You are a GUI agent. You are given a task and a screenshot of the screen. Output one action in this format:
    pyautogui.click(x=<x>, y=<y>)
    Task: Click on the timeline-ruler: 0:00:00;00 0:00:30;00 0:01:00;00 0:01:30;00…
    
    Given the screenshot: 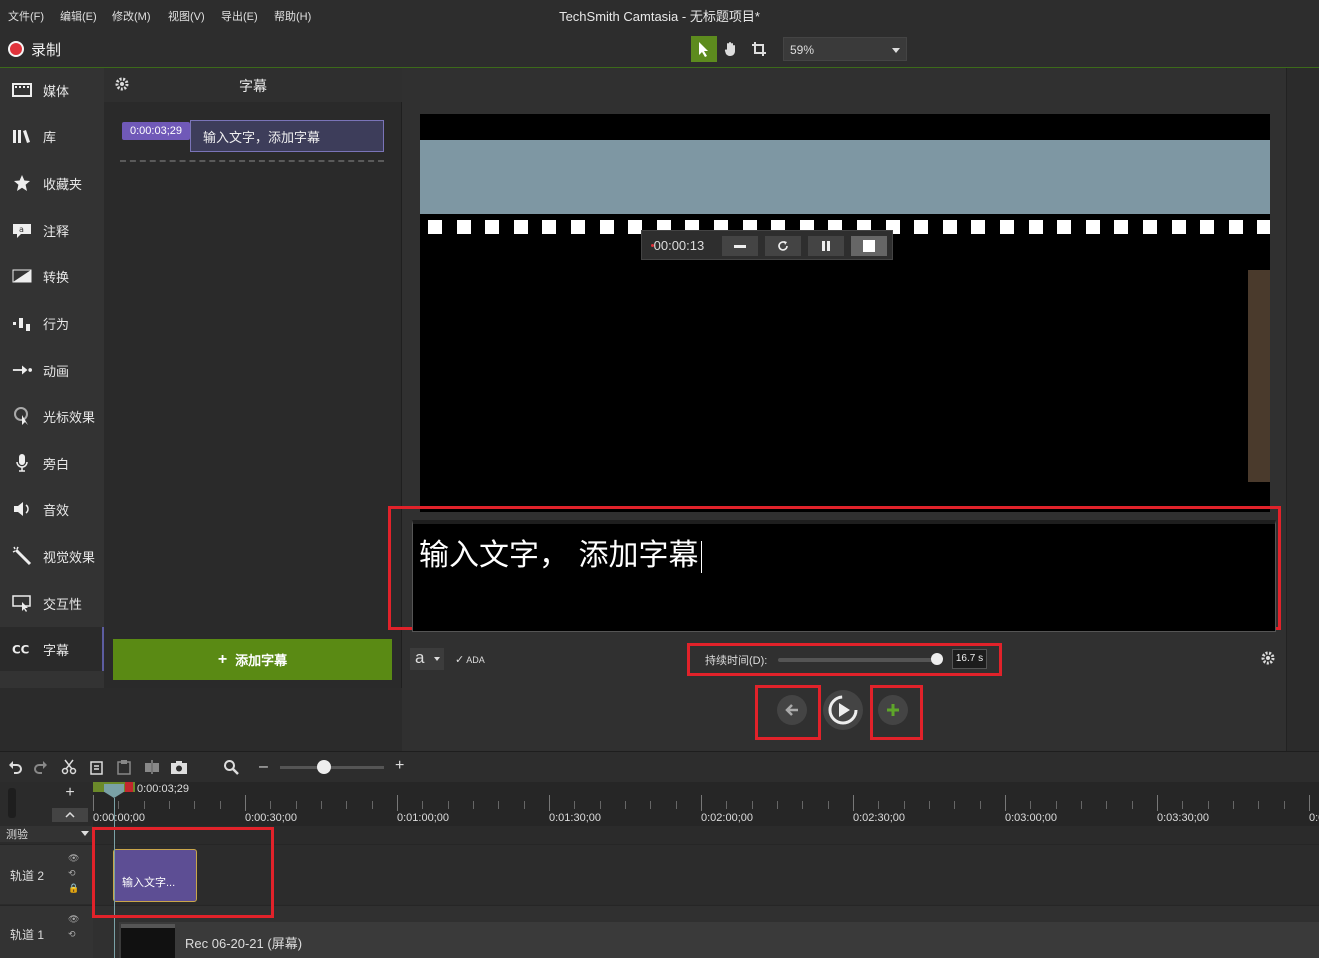 What is the action you would take?
    pyautogui.click(x=706, y=804)
    